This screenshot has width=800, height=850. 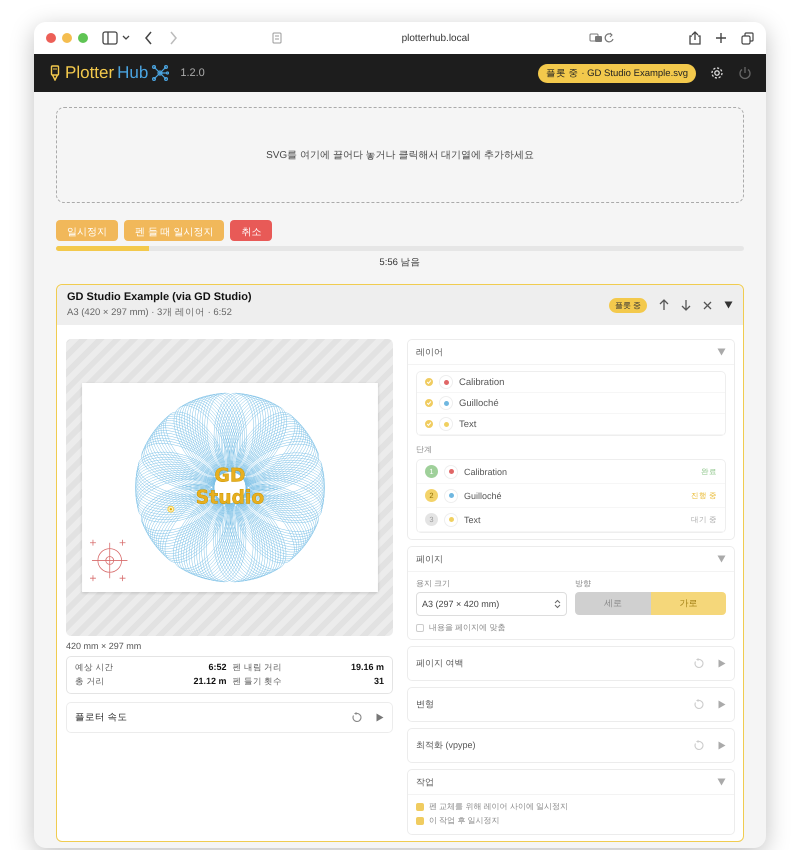 What do you see at coordinates (192, 73) in the screenshot?
I see `version-label: 1.2.0` at bounding box center [192, 73].